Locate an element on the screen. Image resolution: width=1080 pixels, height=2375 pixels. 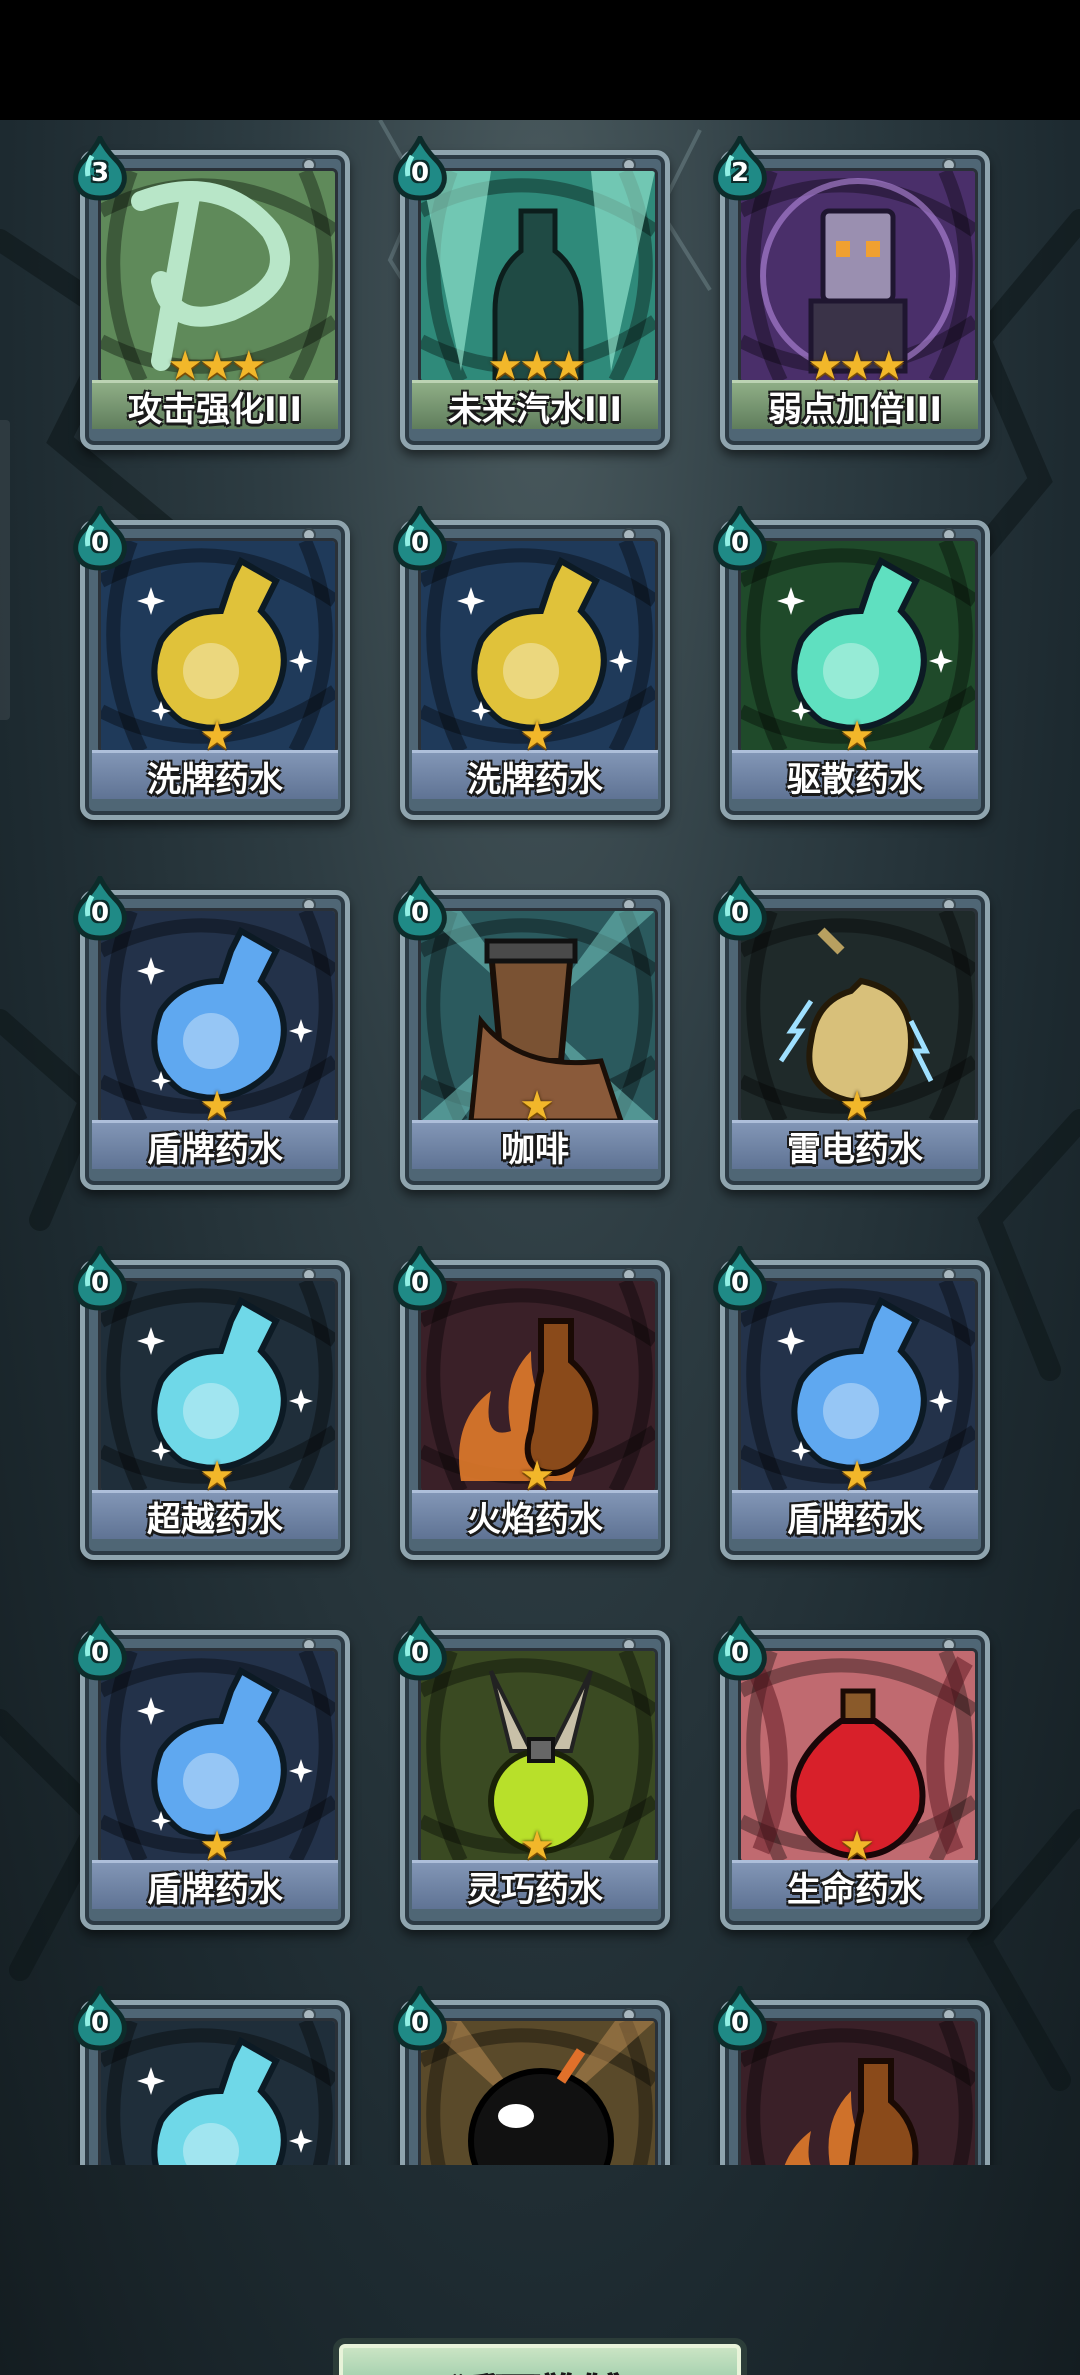
card-item: 未来汽水III ★★★ 0 is located at coordinates (531, 291).